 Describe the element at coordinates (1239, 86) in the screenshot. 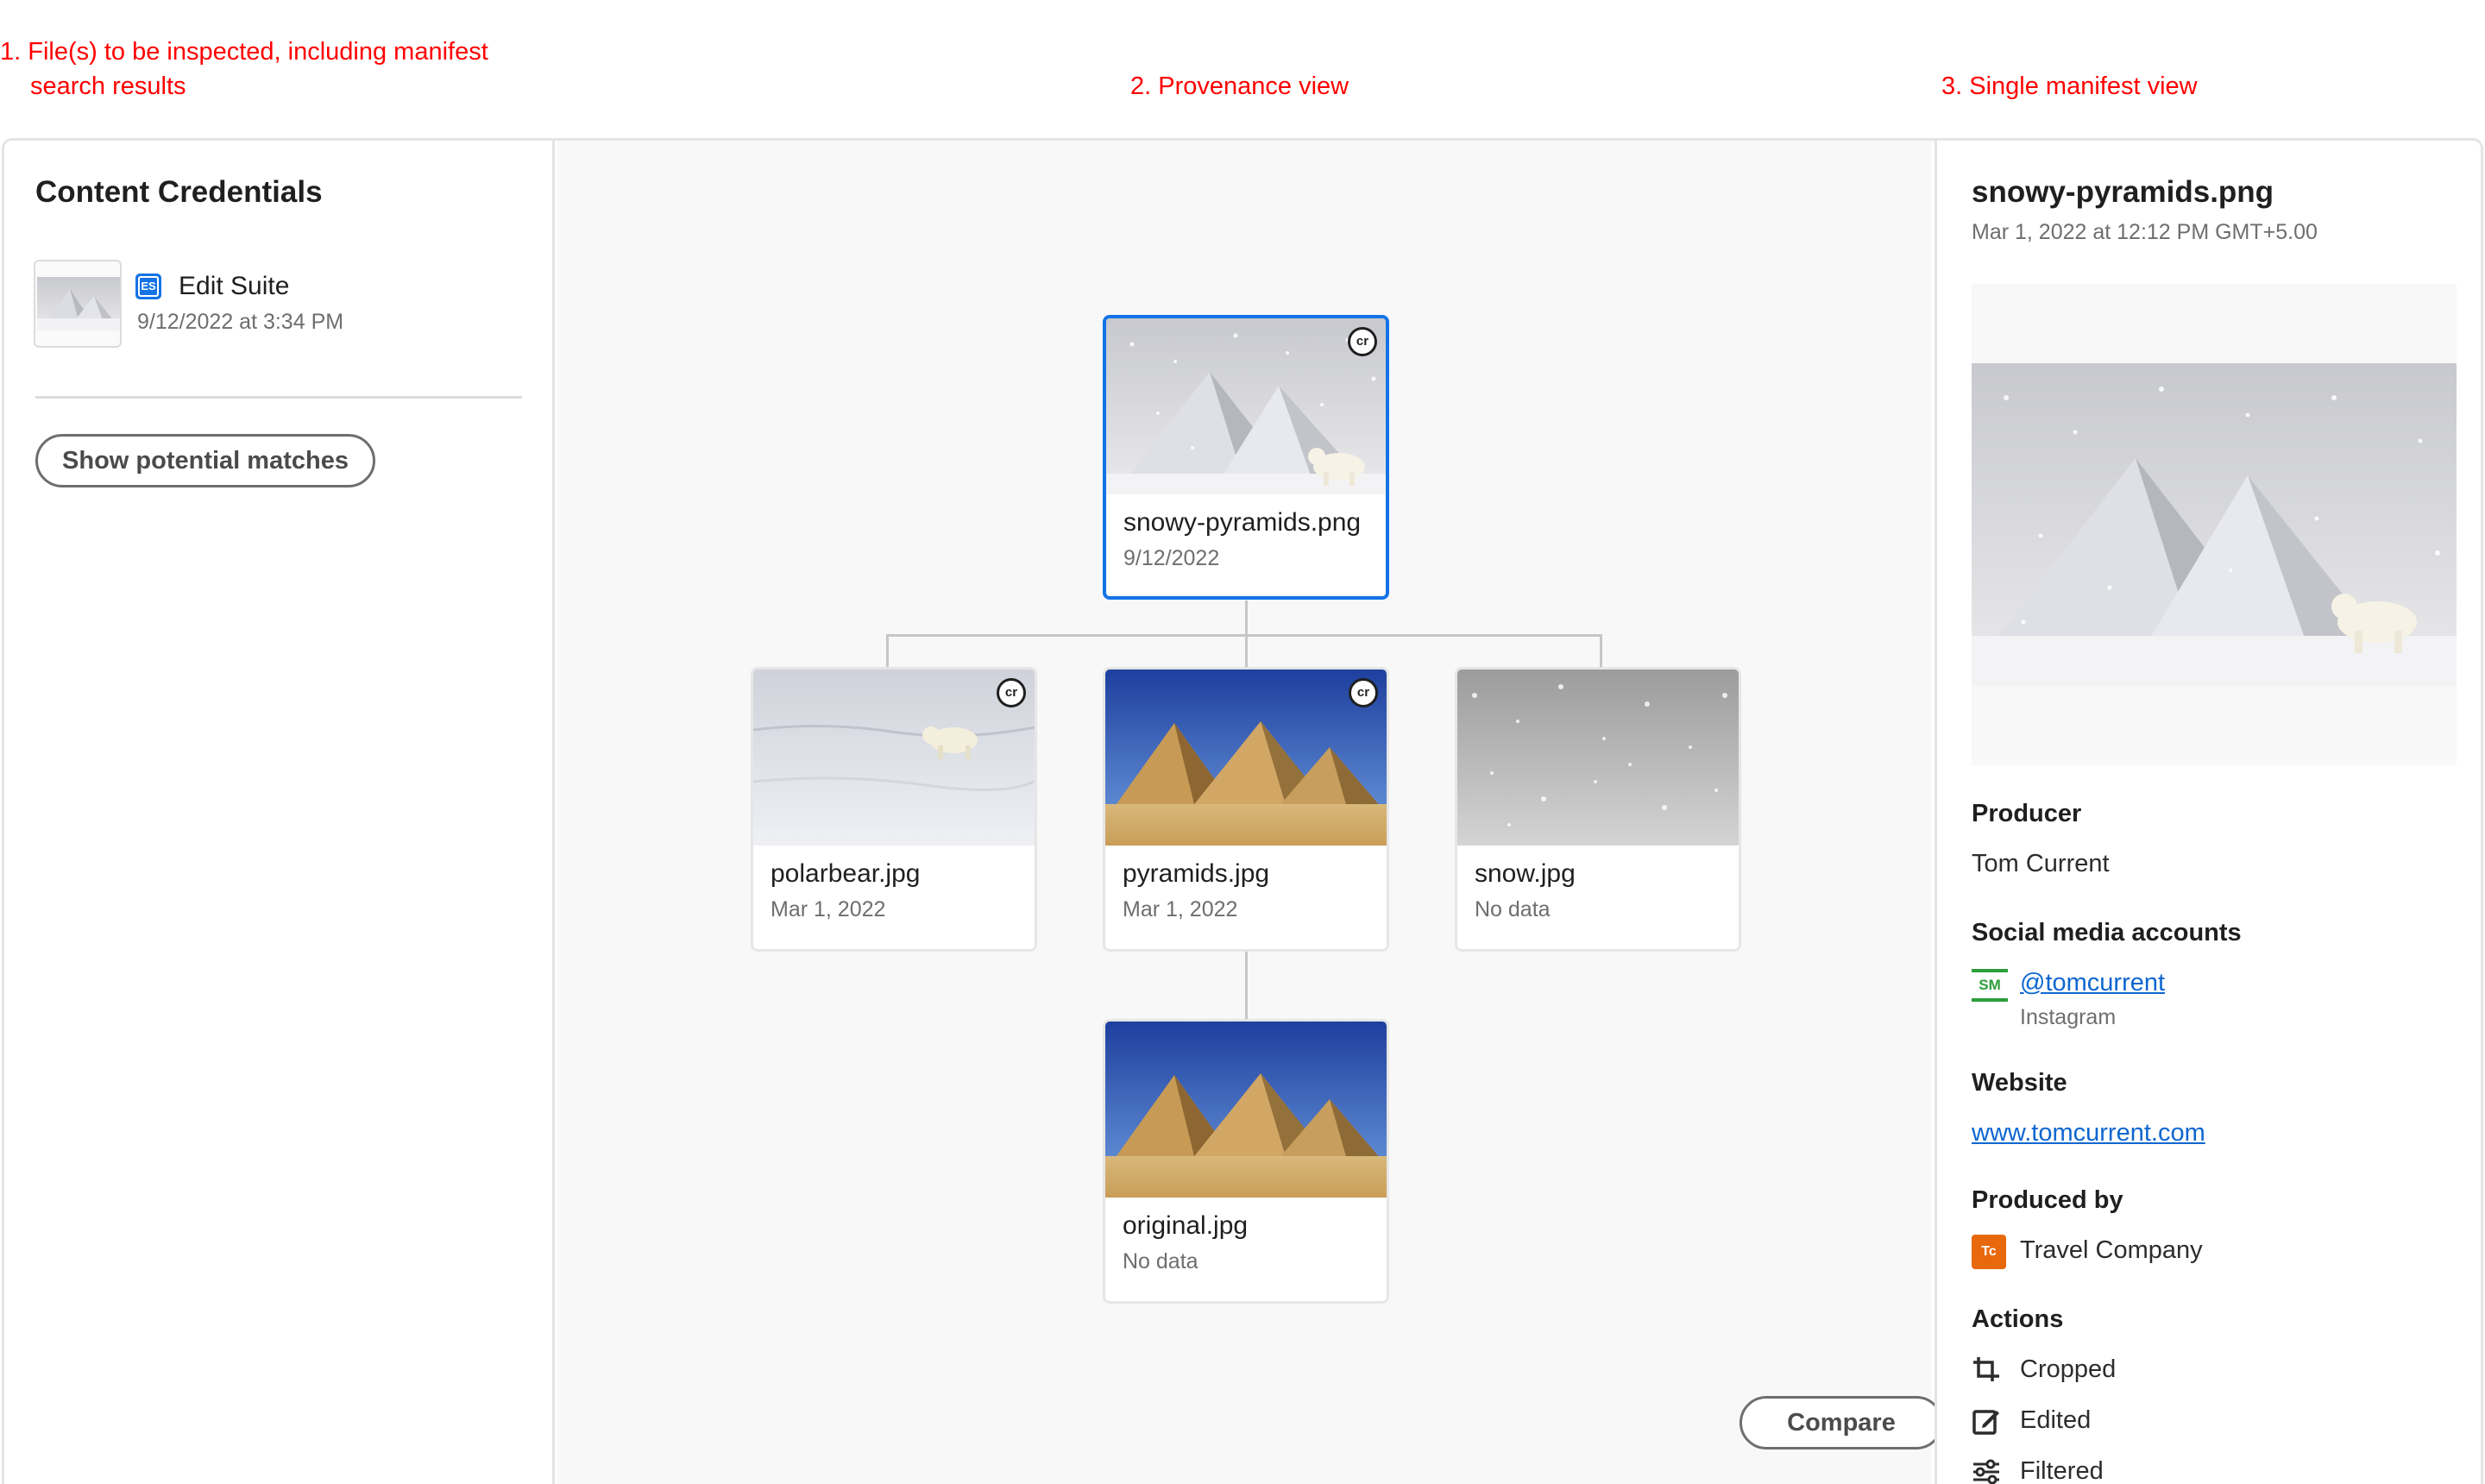

I see `annotation-provenance: 2. Provenance view` at that location.